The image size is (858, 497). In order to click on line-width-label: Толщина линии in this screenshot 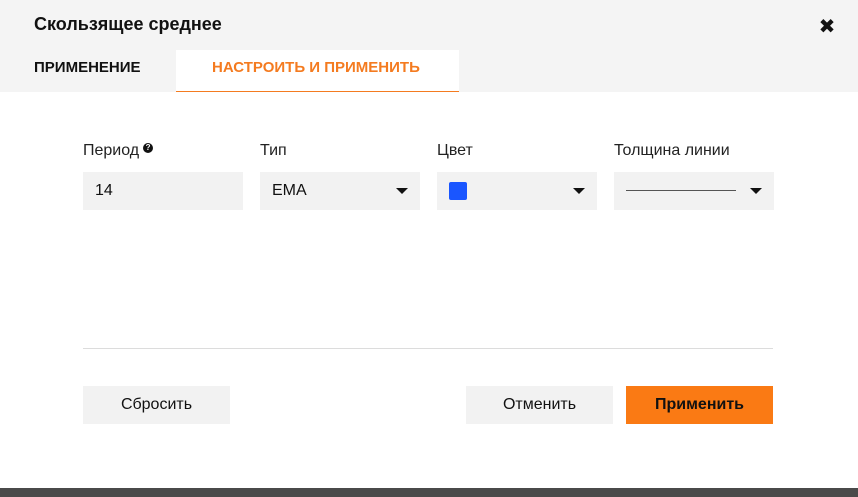, I will do `click(672, 150)`.